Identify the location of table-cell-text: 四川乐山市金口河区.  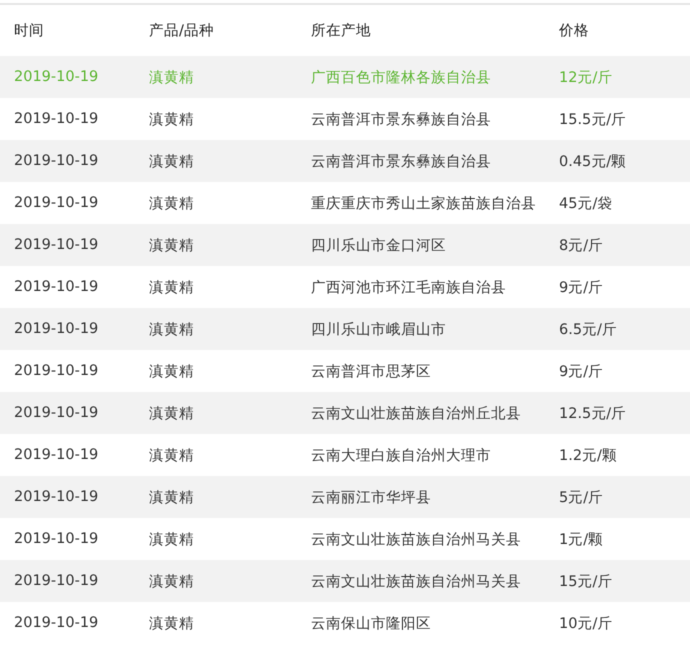
(379, 245).